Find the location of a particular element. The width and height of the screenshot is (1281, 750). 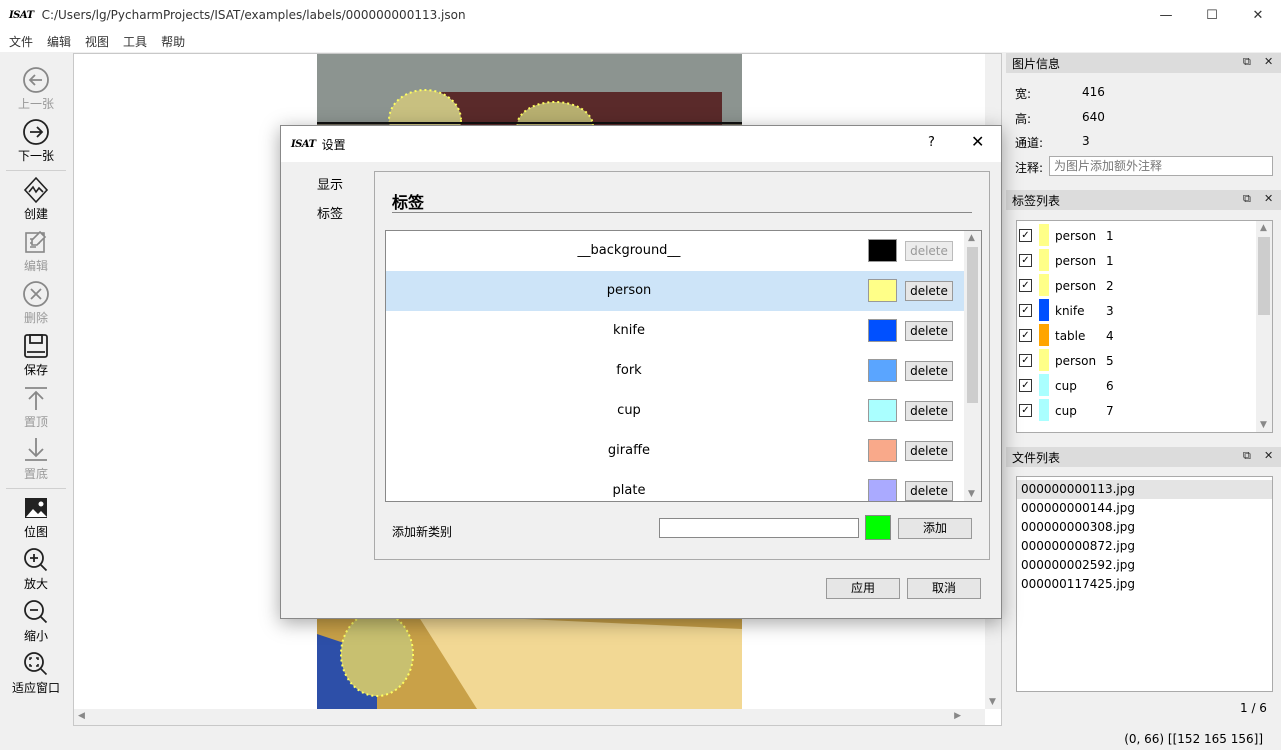

menu-file: 文件 is located at coordinates (21, 41).